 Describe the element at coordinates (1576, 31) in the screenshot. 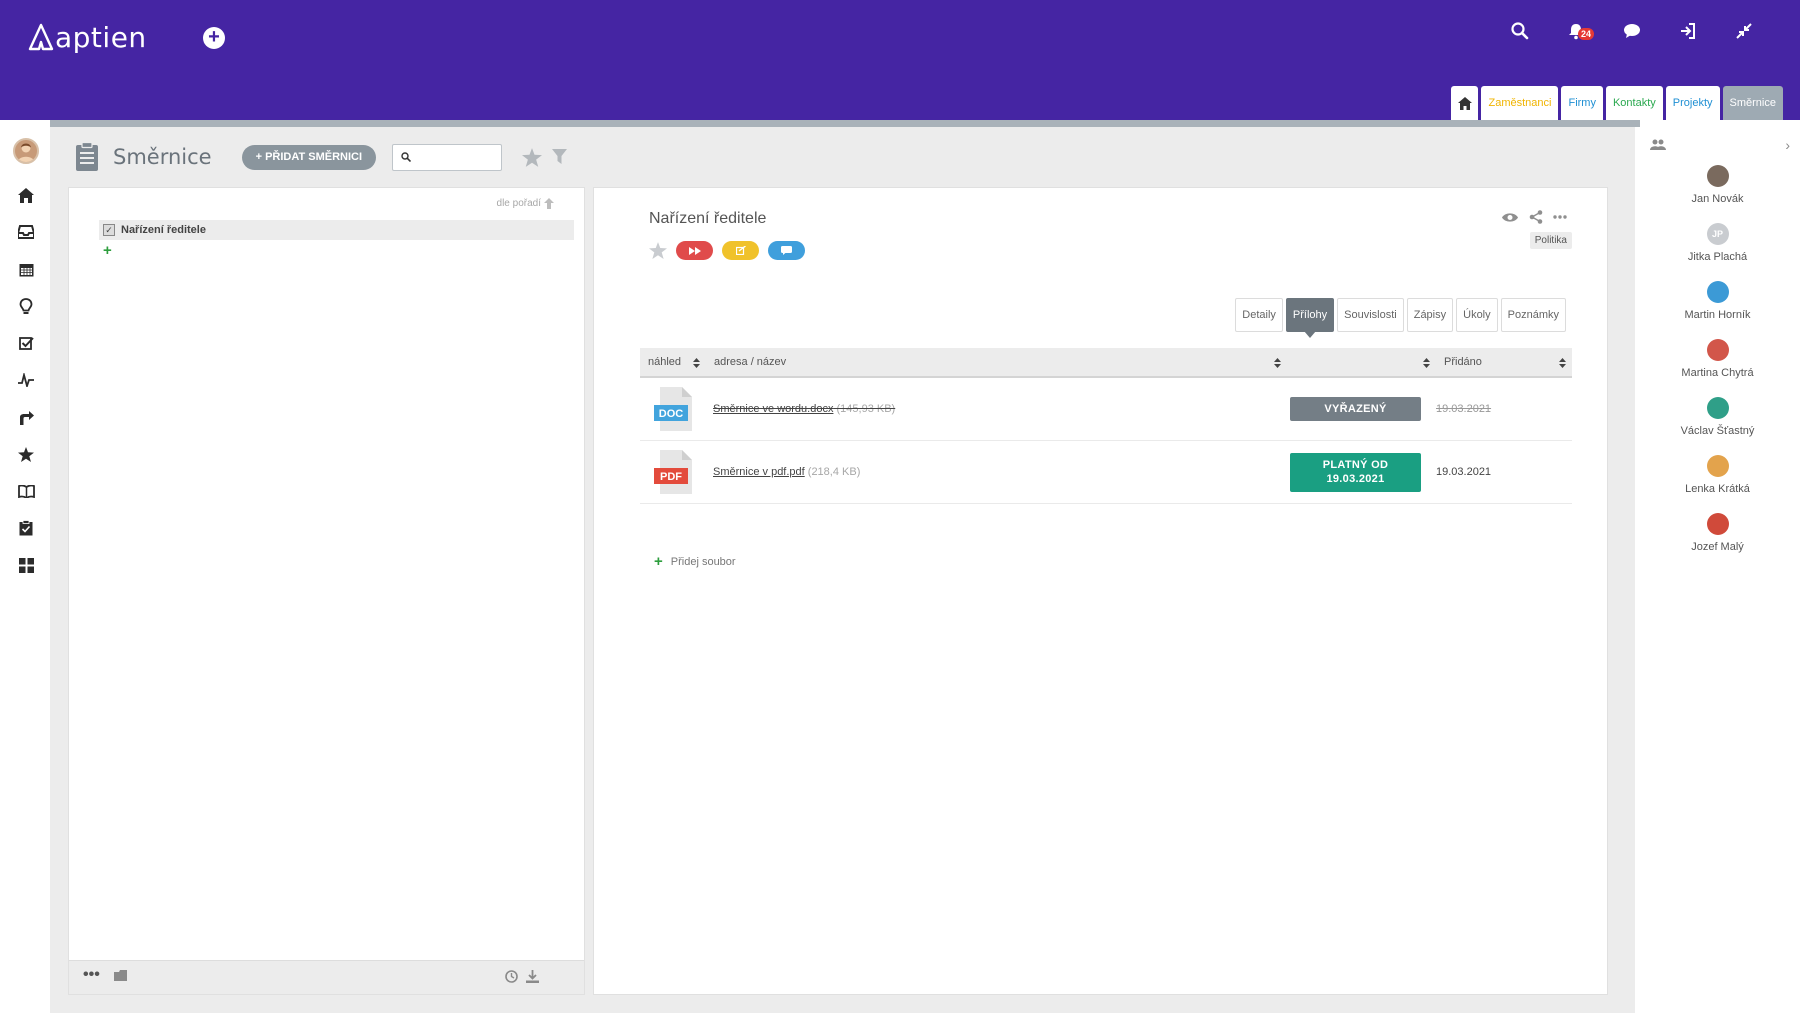

I see `bell-icon: 24` at that location.